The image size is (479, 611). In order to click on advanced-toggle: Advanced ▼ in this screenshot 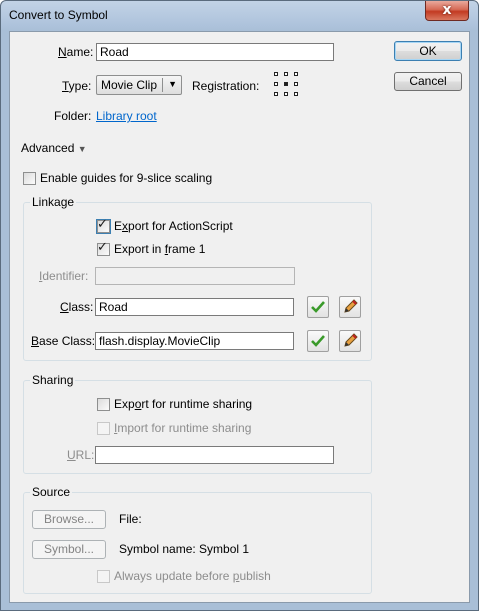, I will do `click(54, 148)`.